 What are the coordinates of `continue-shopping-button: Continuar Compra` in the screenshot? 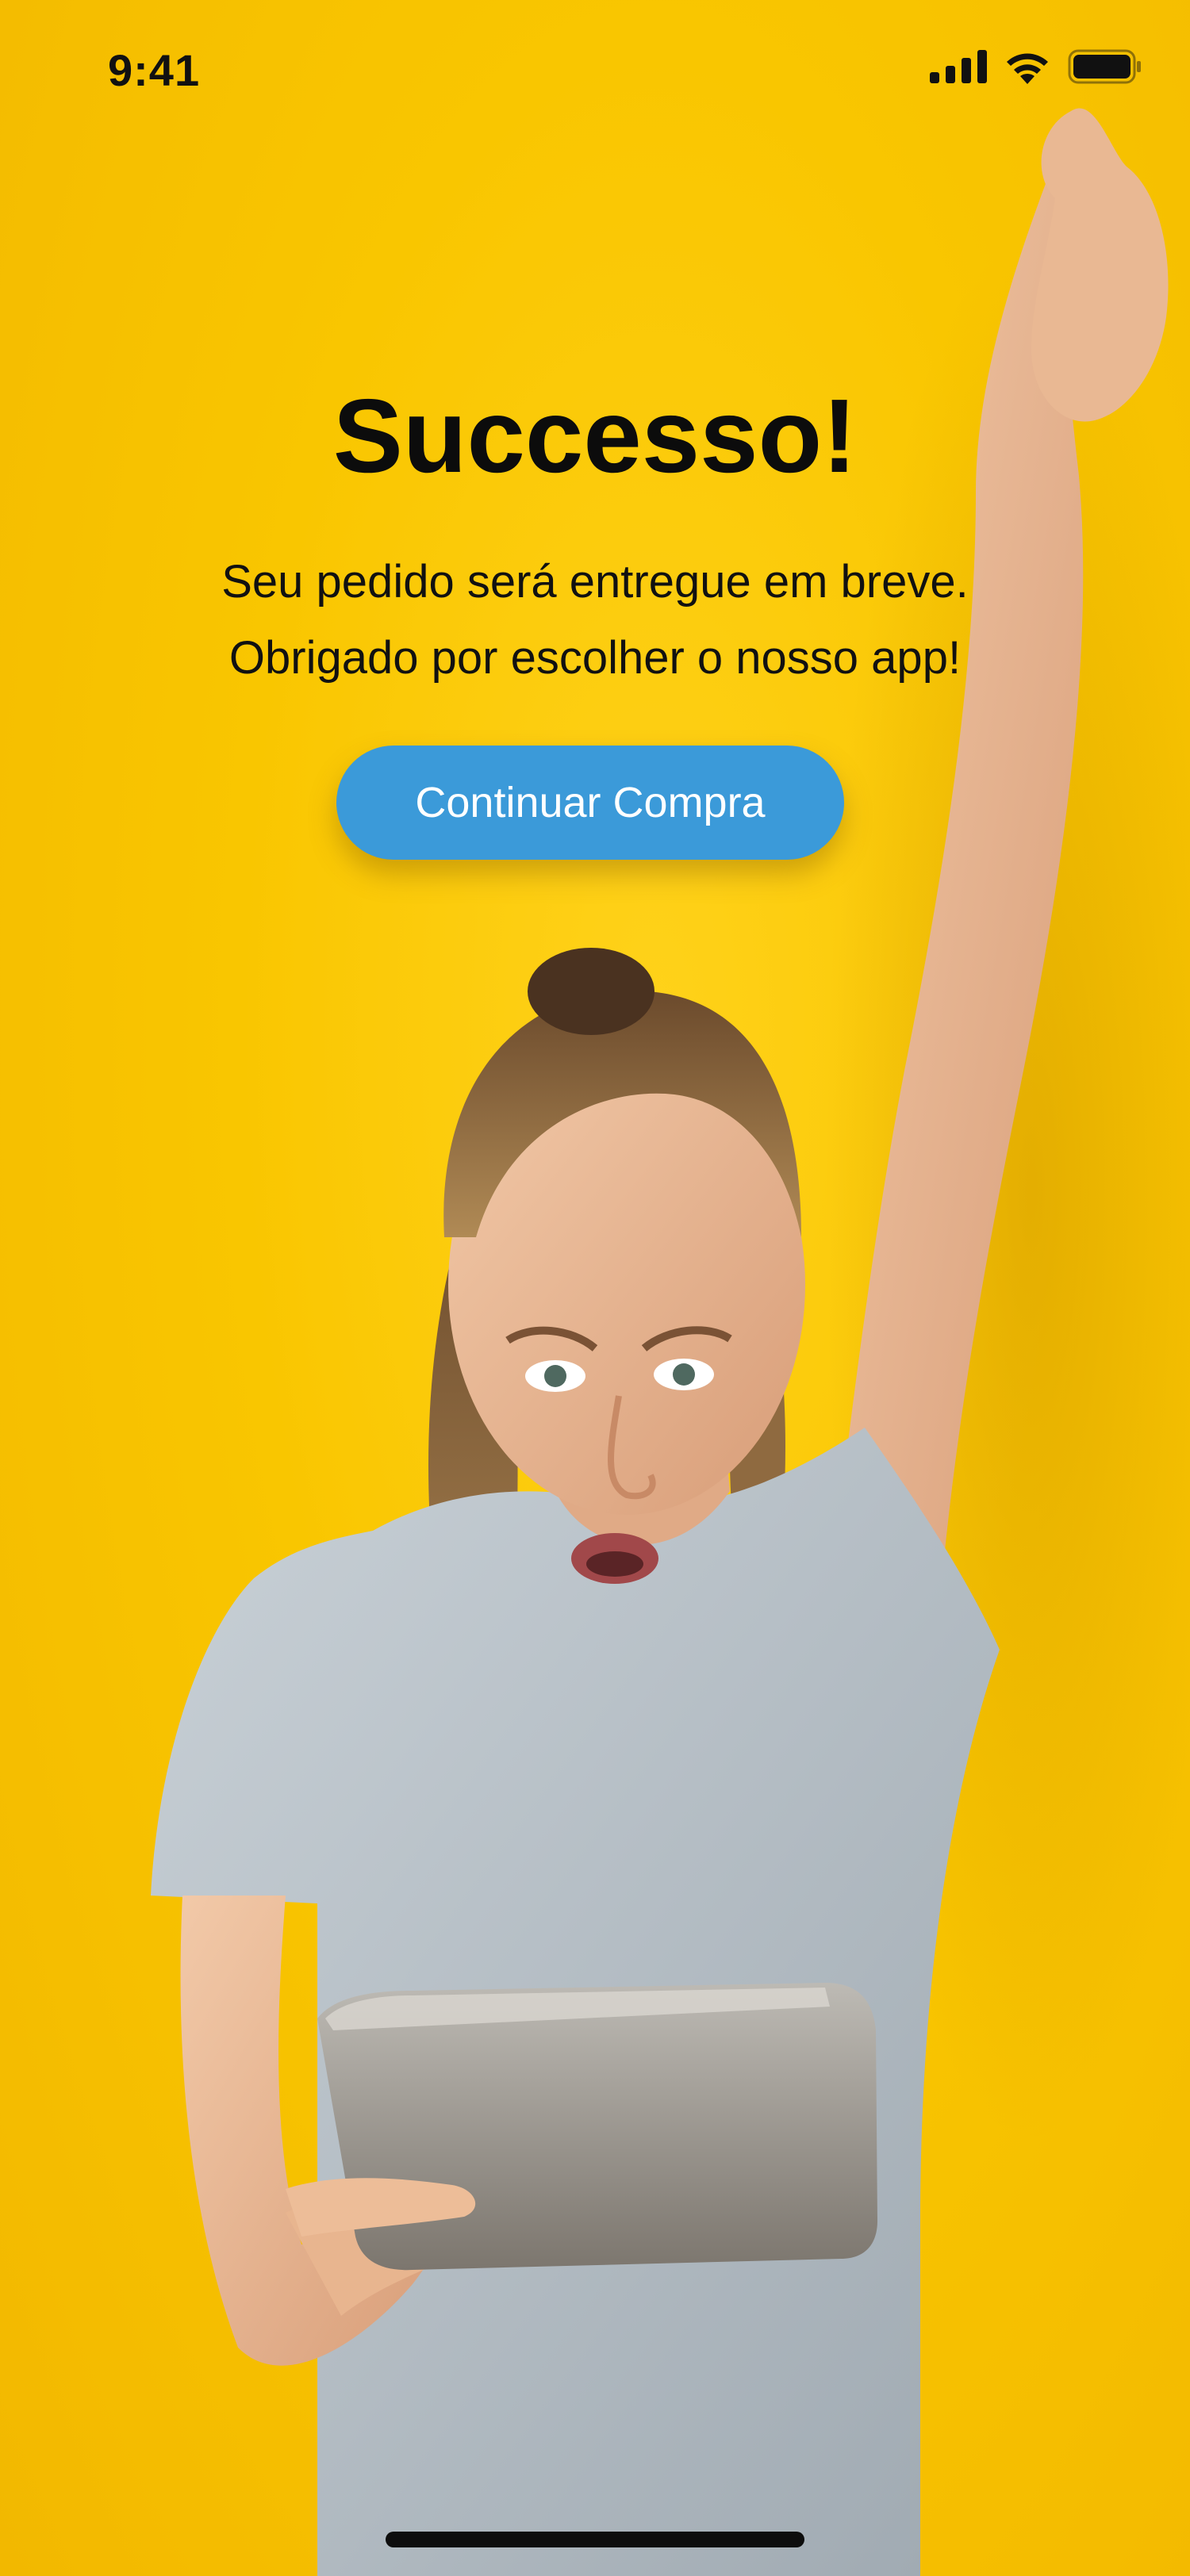 It's located at (590, 803).